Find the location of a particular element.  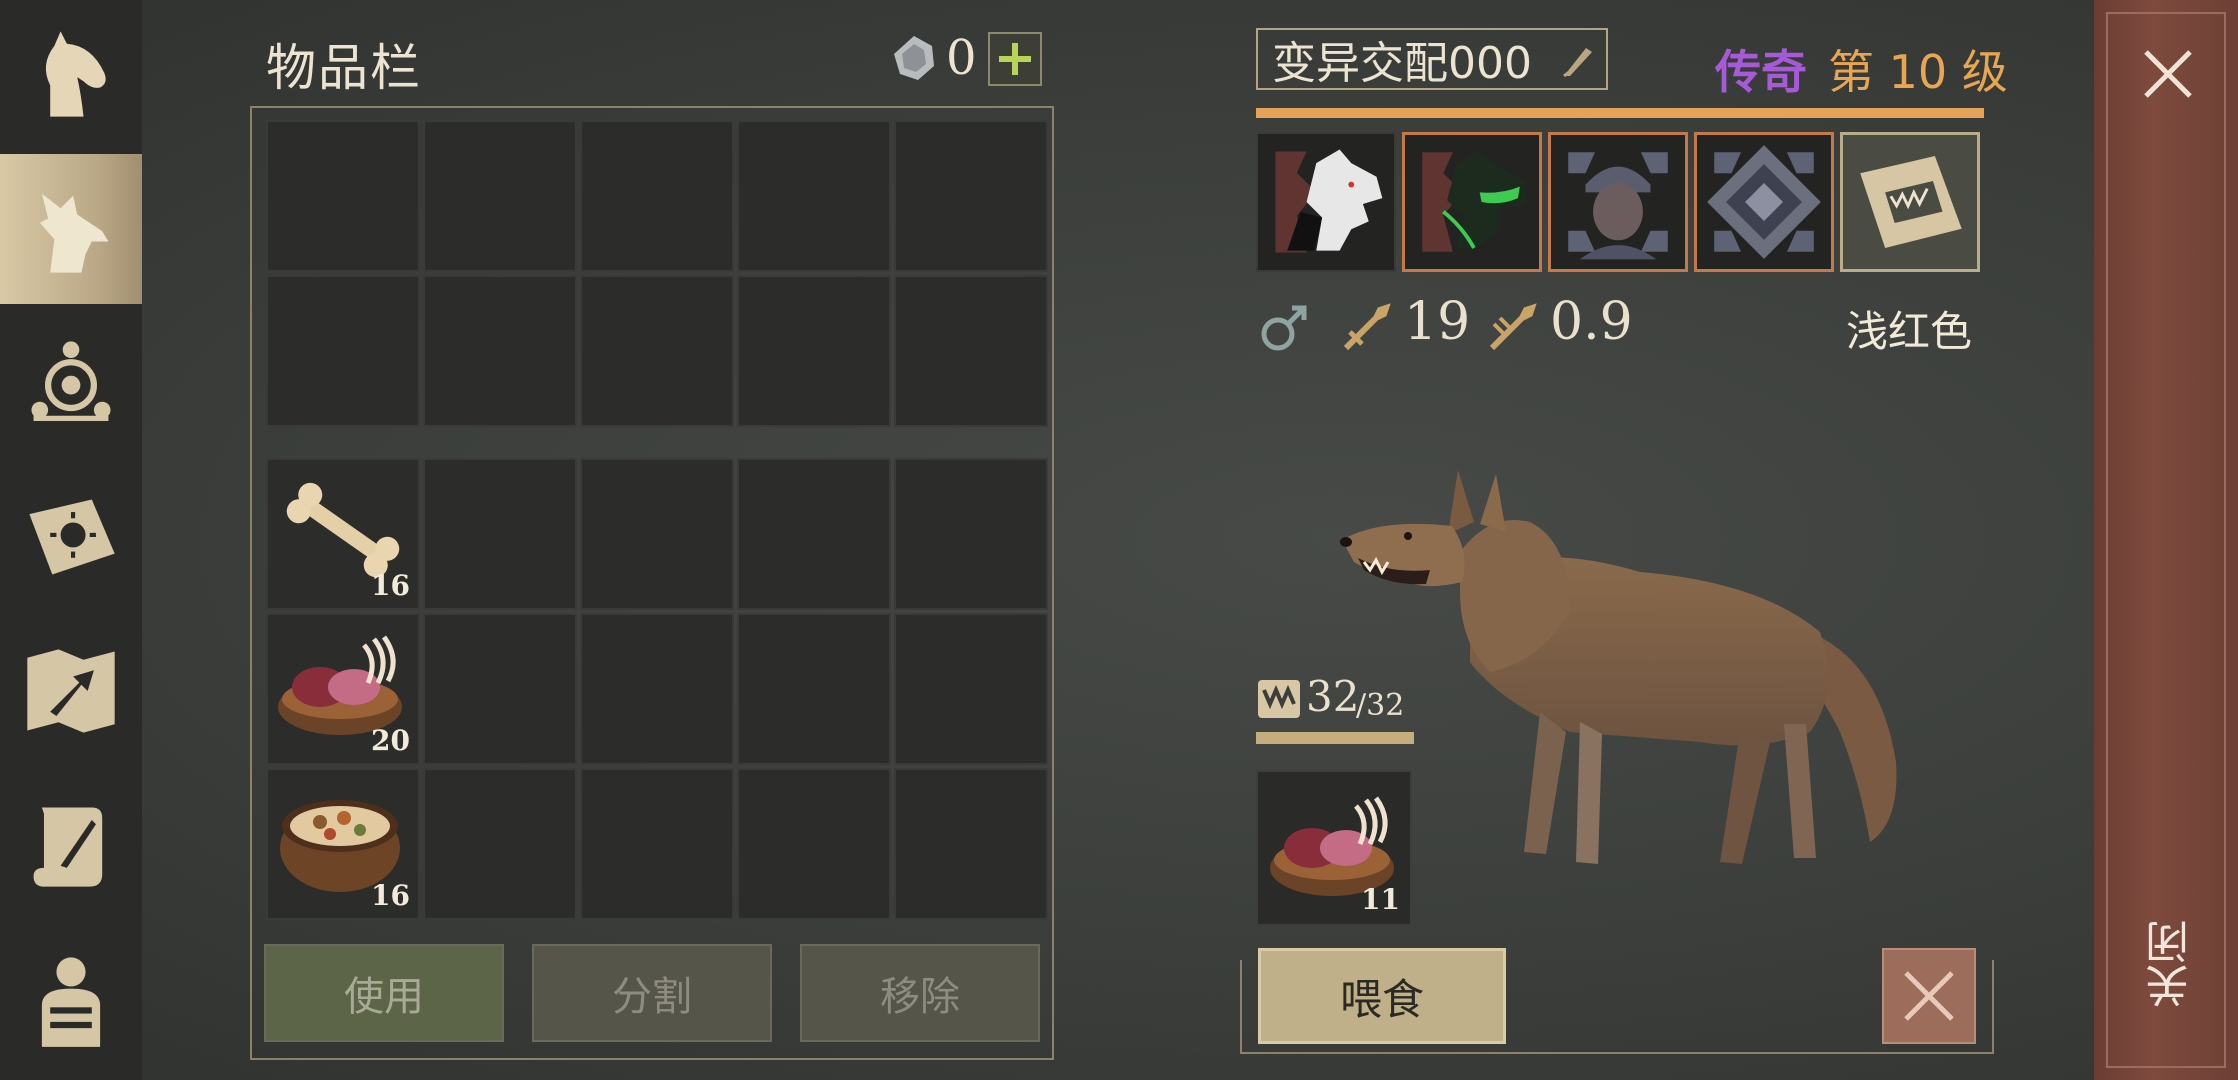

speed-icon is located at coordinates (1513, 327).